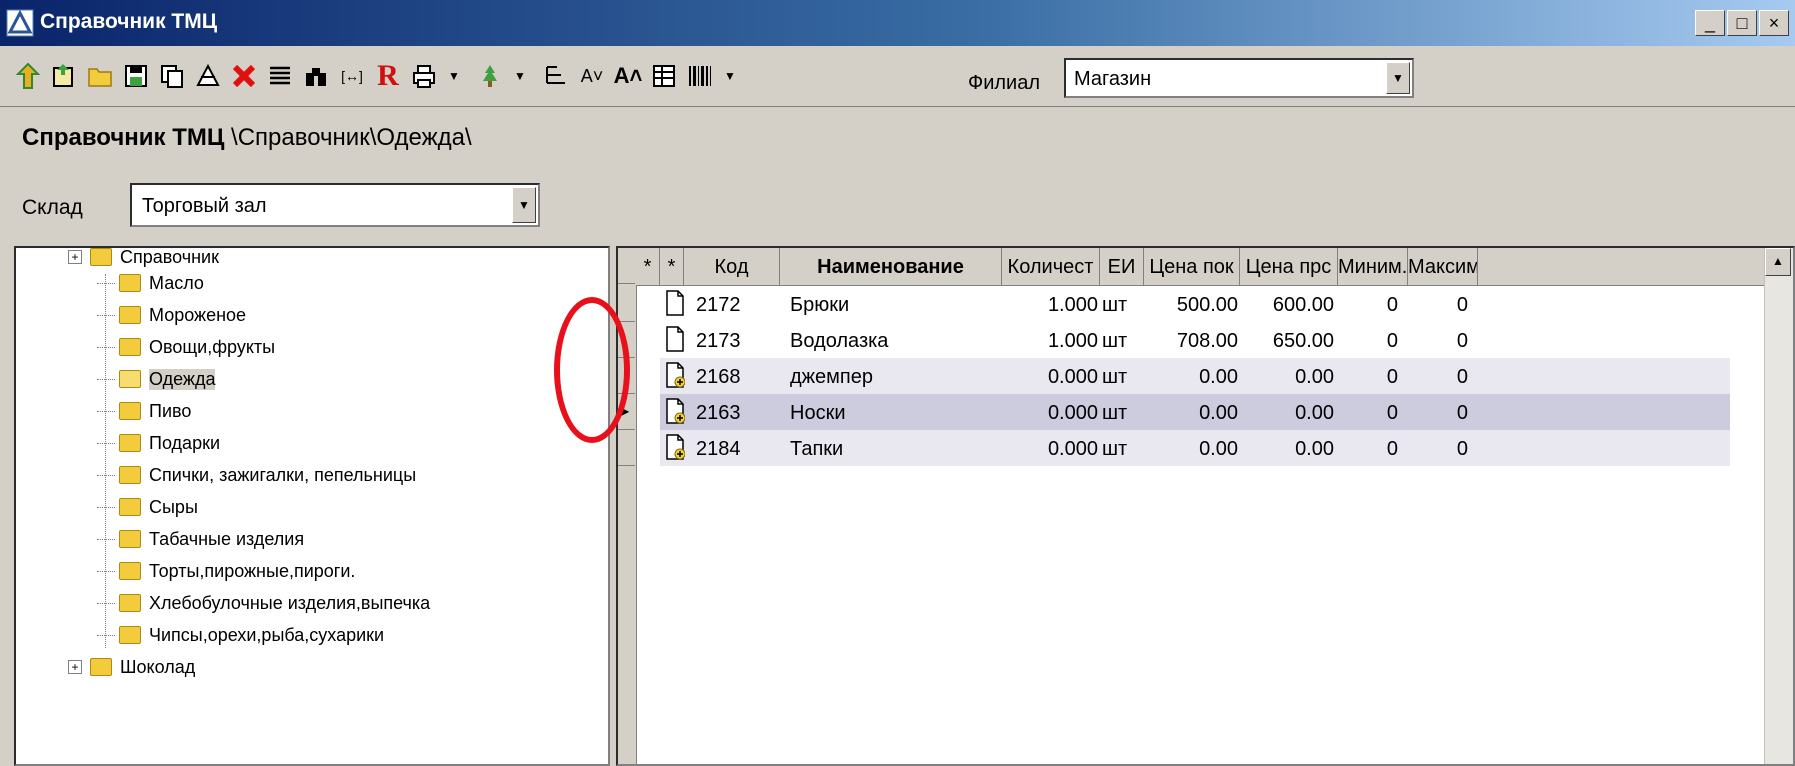  Describe the element at coordinates (672, 267) in the screenshot. I see `column-header-mark2: *` at that location.